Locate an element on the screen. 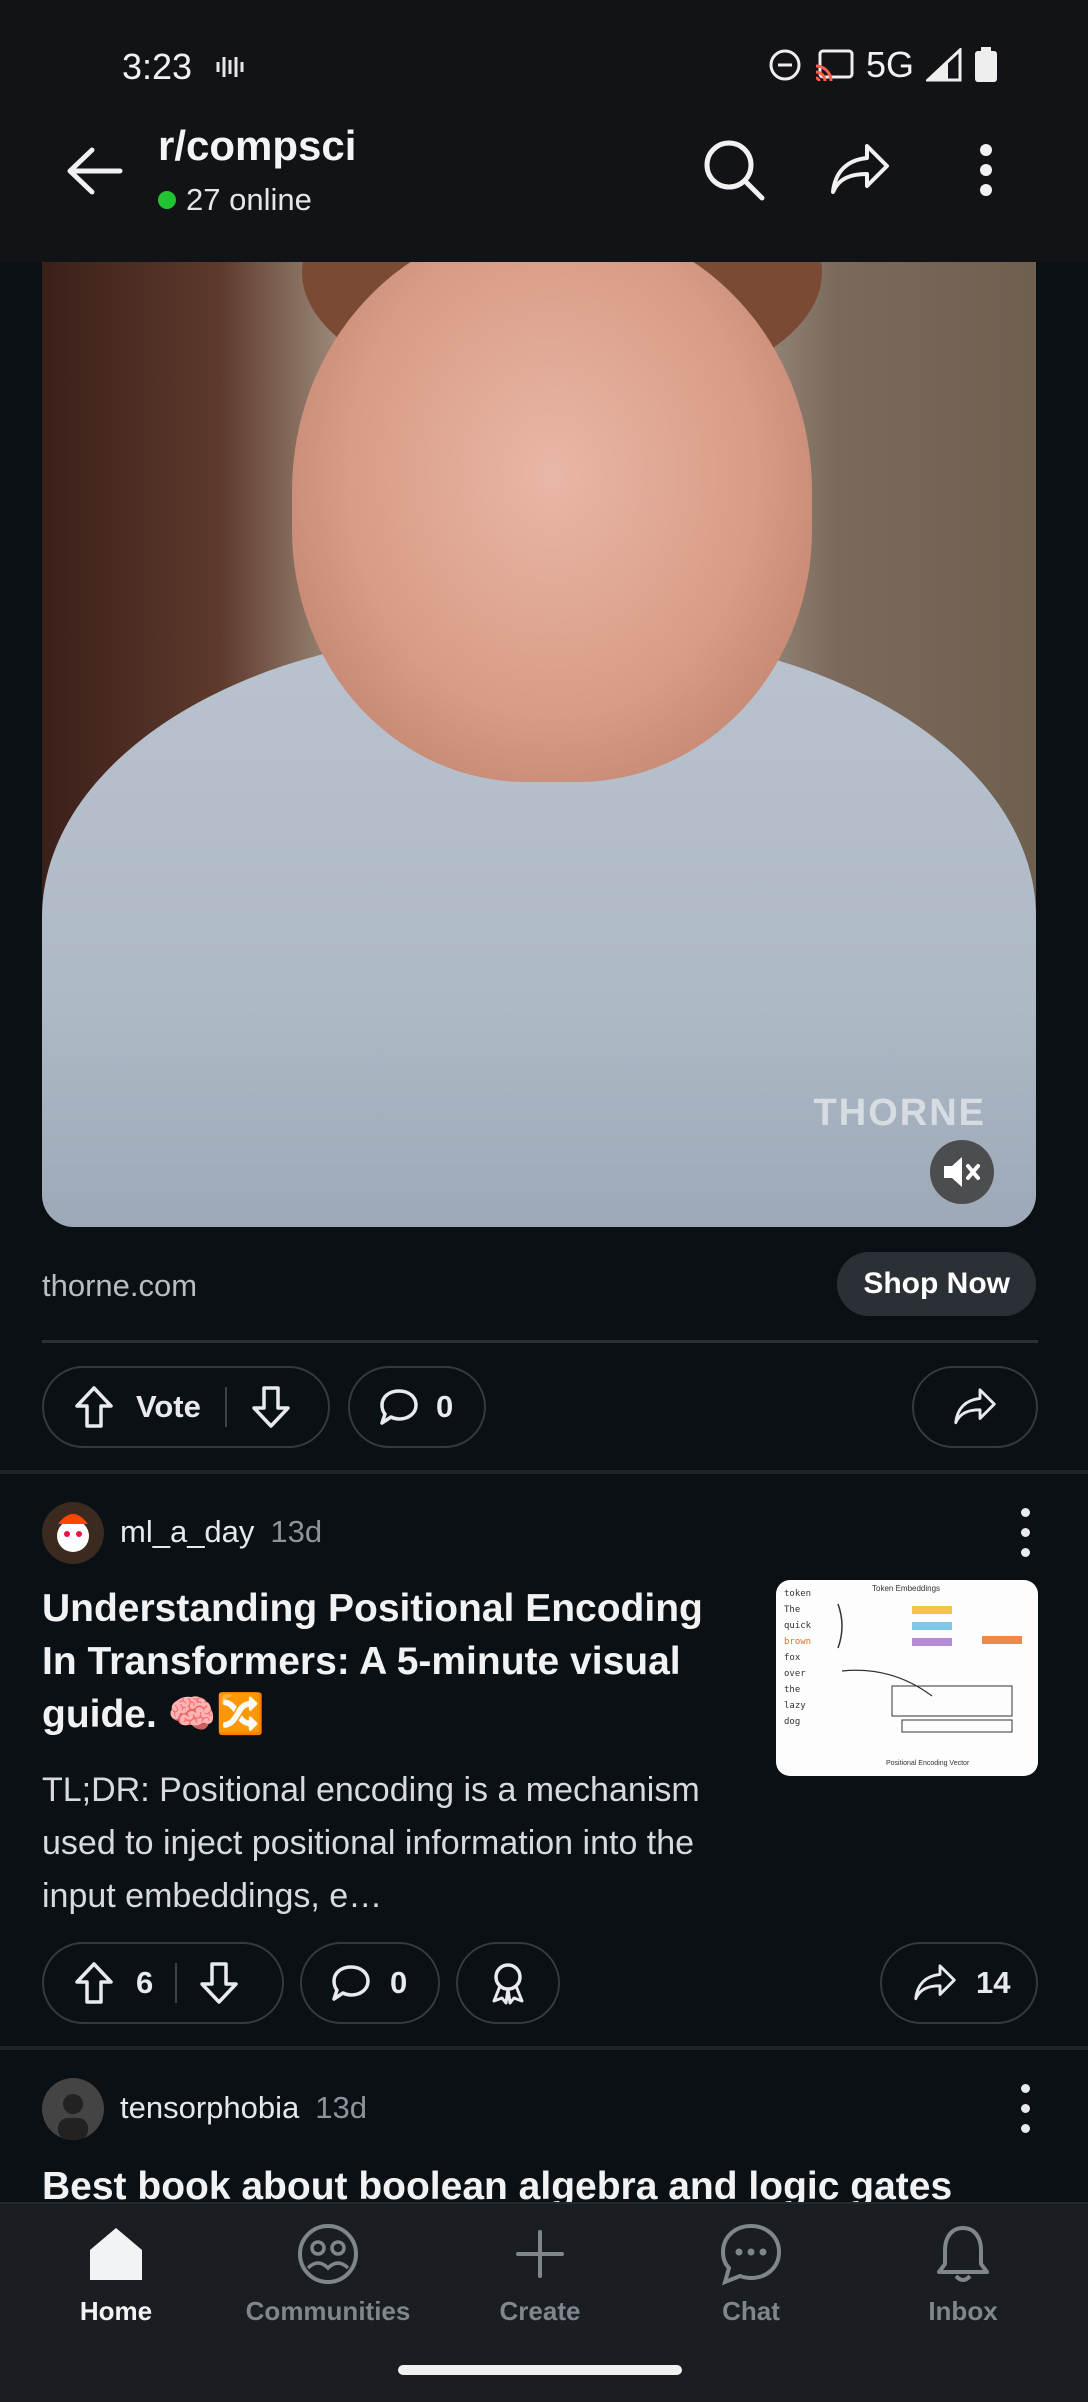 The width and height of the screenshot is (1088, 2402). ad-vote-label: Vote is located at coordinates (168, 1406).